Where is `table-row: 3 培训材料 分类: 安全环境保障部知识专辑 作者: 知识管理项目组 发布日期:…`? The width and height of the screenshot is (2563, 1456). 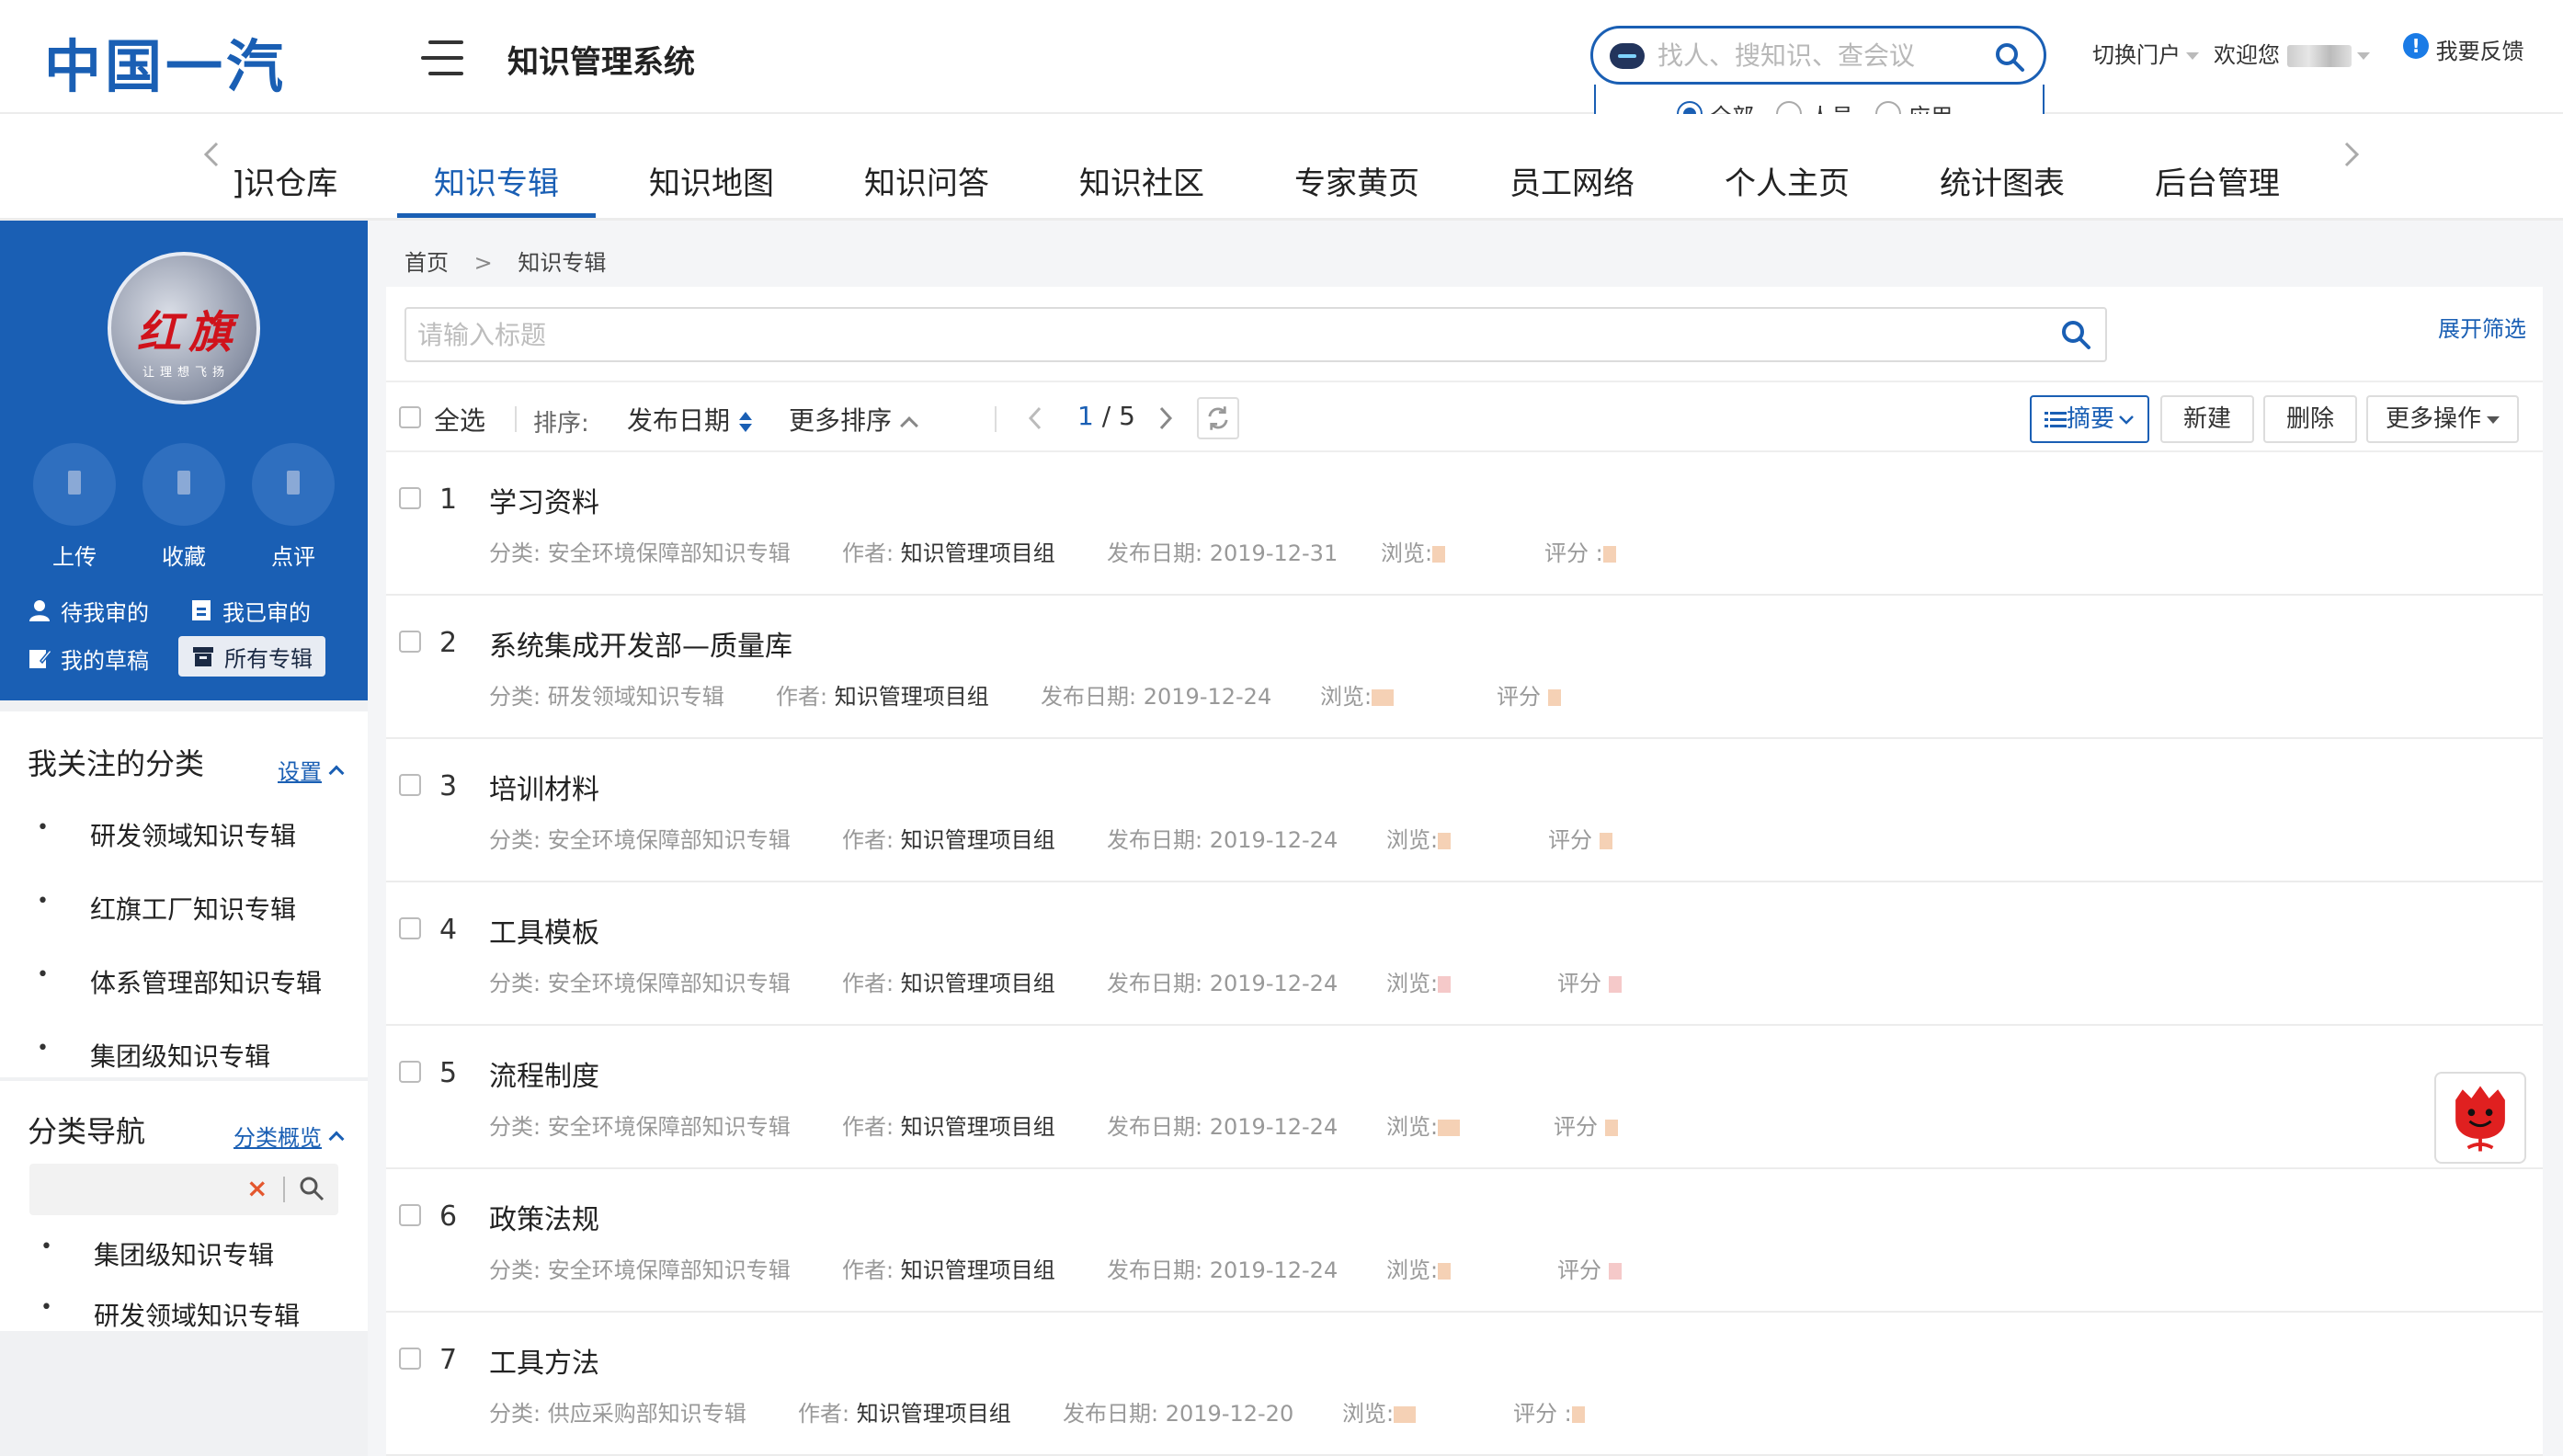
table-row: 3 培训材料 分类: 安全环境保障部知识专辑 作者: 知识管理项目组 发布日期:… is located at coordinates (1464, 810).